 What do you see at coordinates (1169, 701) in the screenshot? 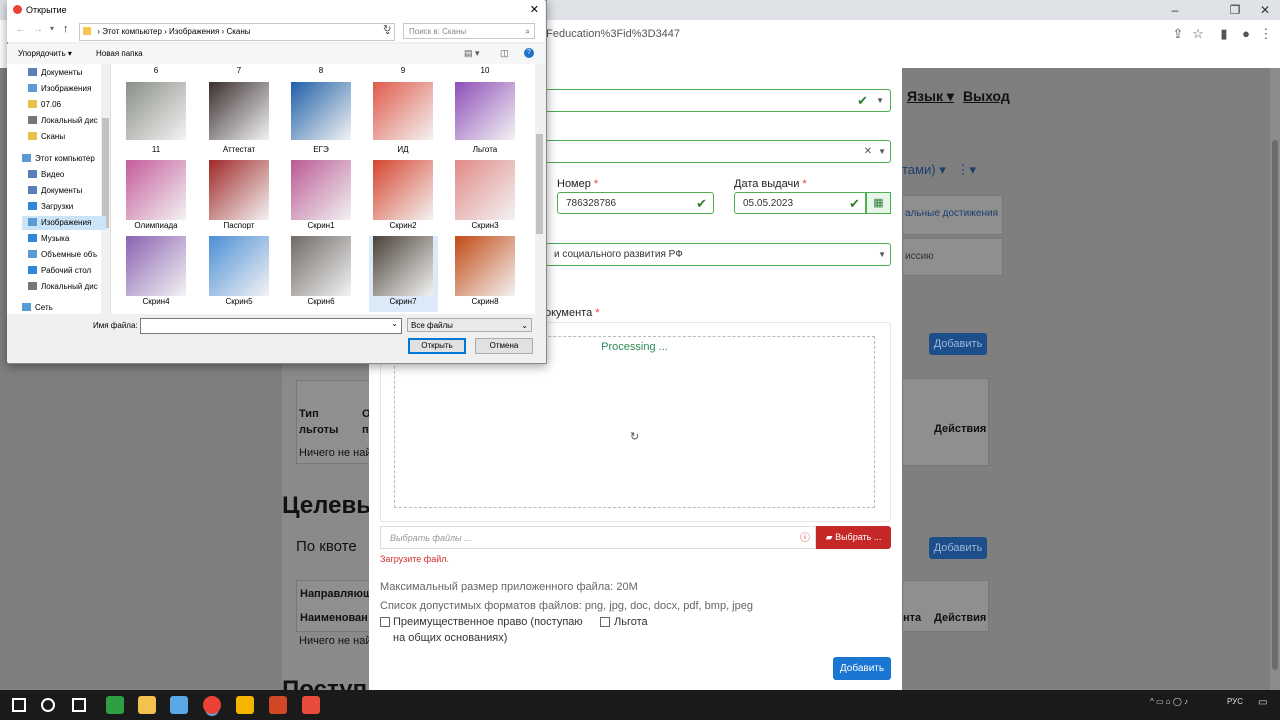
I see `tray-icons: ^ ▭ ⌂ ◯ ♪` at bounding box center [1169, 701].